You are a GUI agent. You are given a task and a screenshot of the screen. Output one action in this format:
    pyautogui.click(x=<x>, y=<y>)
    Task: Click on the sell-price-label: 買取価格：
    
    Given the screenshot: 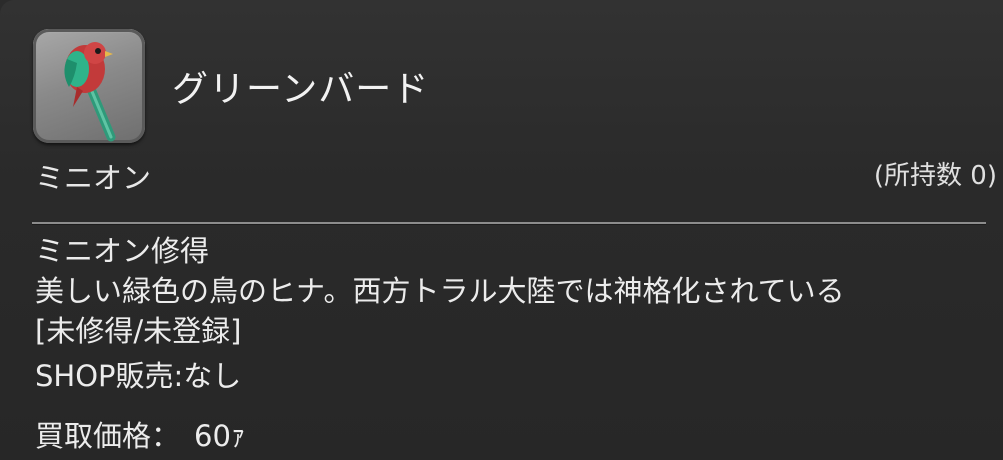 What is the action you would take?
    pyautogui.click(x=108, y=436)
    